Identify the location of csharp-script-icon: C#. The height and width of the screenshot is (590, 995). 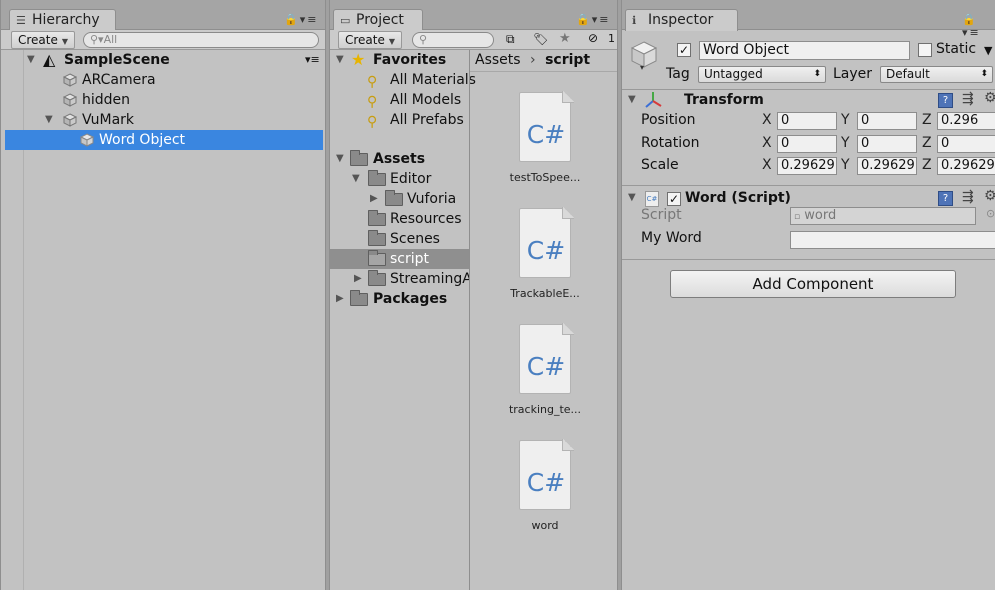
(652, 199).